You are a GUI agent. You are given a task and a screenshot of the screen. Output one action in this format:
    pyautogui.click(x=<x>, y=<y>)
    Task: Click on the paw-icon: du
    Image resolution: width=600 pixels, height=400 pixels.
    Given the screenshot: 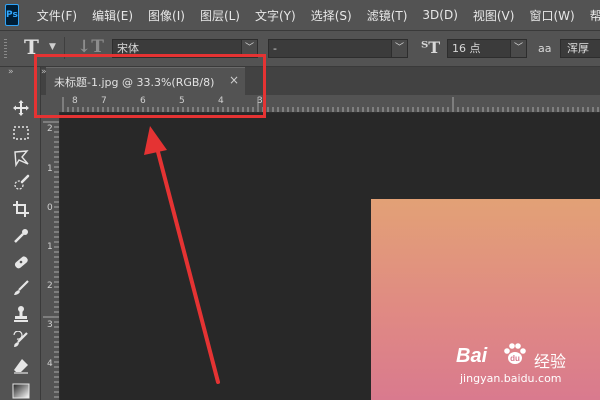 What is the action you would take?
    pyautogui.click(x=515, y=353)
    